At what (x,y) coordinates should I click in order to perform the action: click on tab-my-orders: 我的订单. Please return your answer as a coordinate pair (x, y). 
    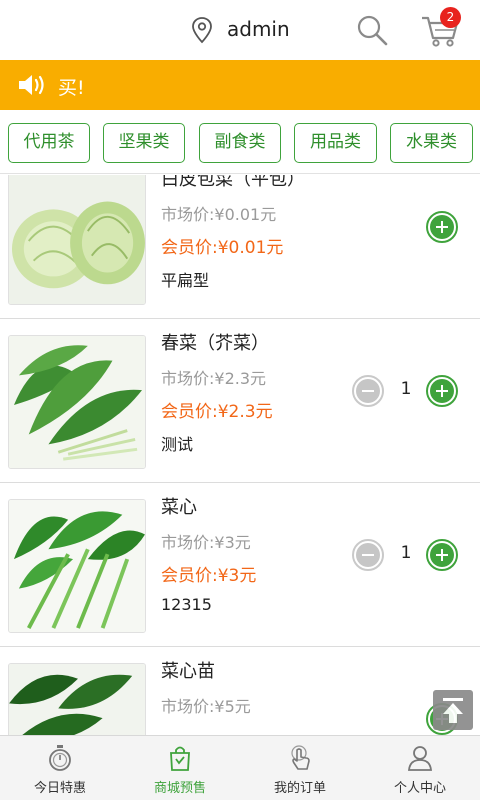
    Looking at the image, I should click on (300, 768).